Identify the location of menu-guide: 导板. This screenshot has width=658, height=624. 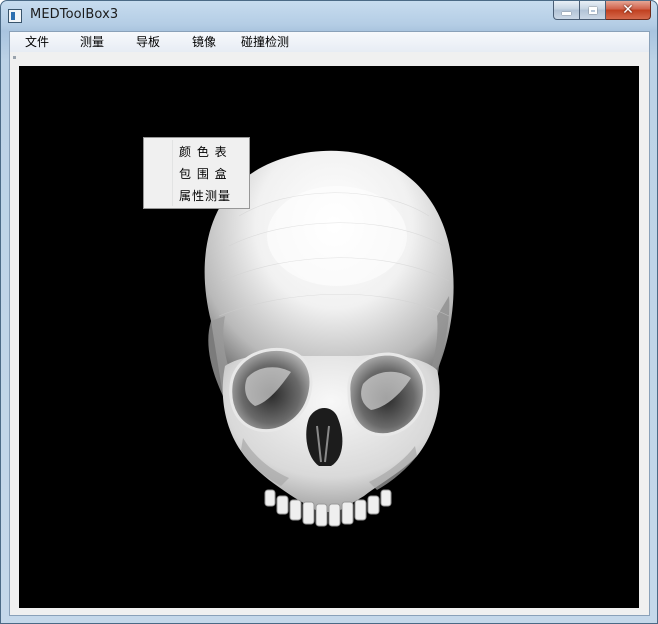
(148, 42).